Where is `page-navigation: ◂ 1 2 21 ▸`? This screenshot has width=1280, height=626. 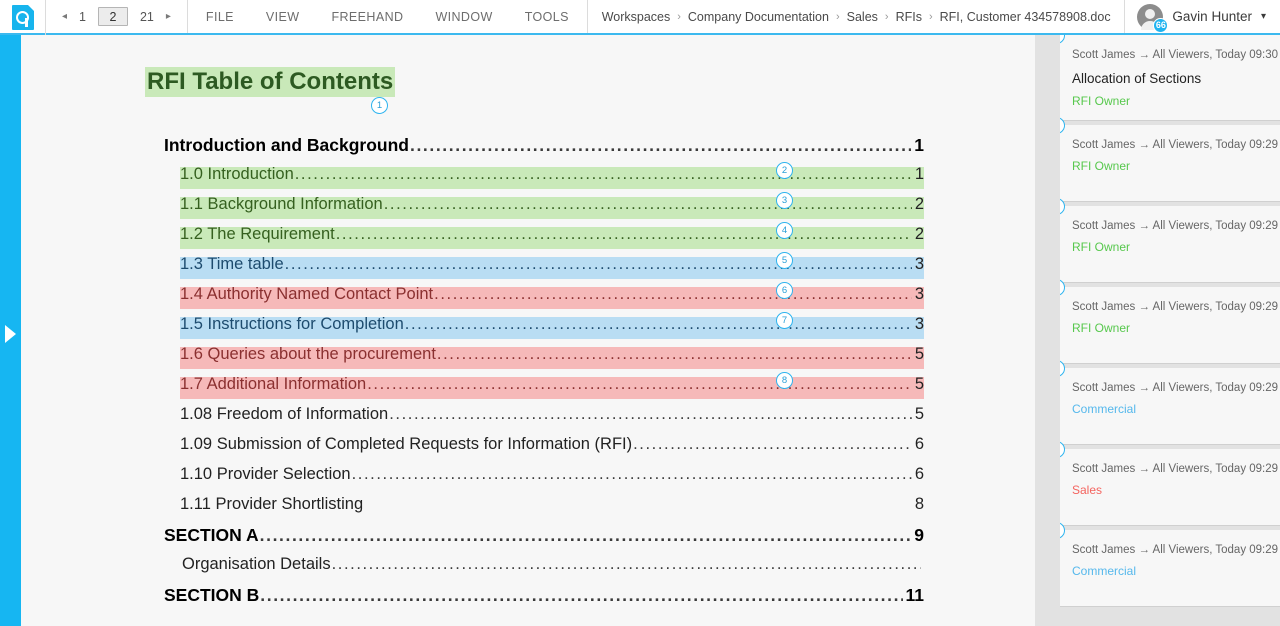 page-navigation: ◂ 1 2 21 ▸ is located at coordinates (117, 16).